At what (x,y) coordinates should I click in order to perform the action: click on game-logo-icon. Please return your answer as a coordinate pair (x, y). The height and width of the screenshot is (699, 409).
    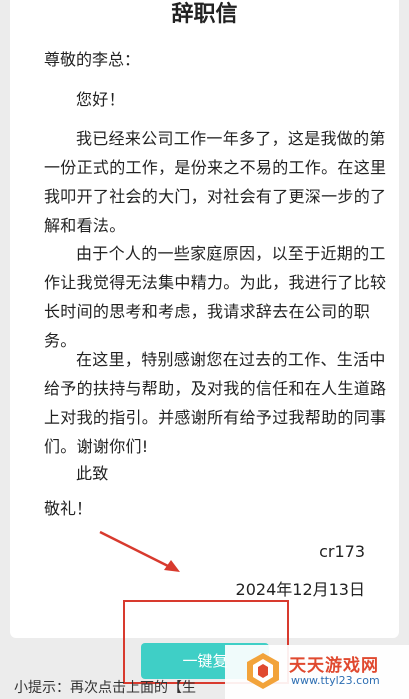
    Looking at the image, I should click on (263, 671).